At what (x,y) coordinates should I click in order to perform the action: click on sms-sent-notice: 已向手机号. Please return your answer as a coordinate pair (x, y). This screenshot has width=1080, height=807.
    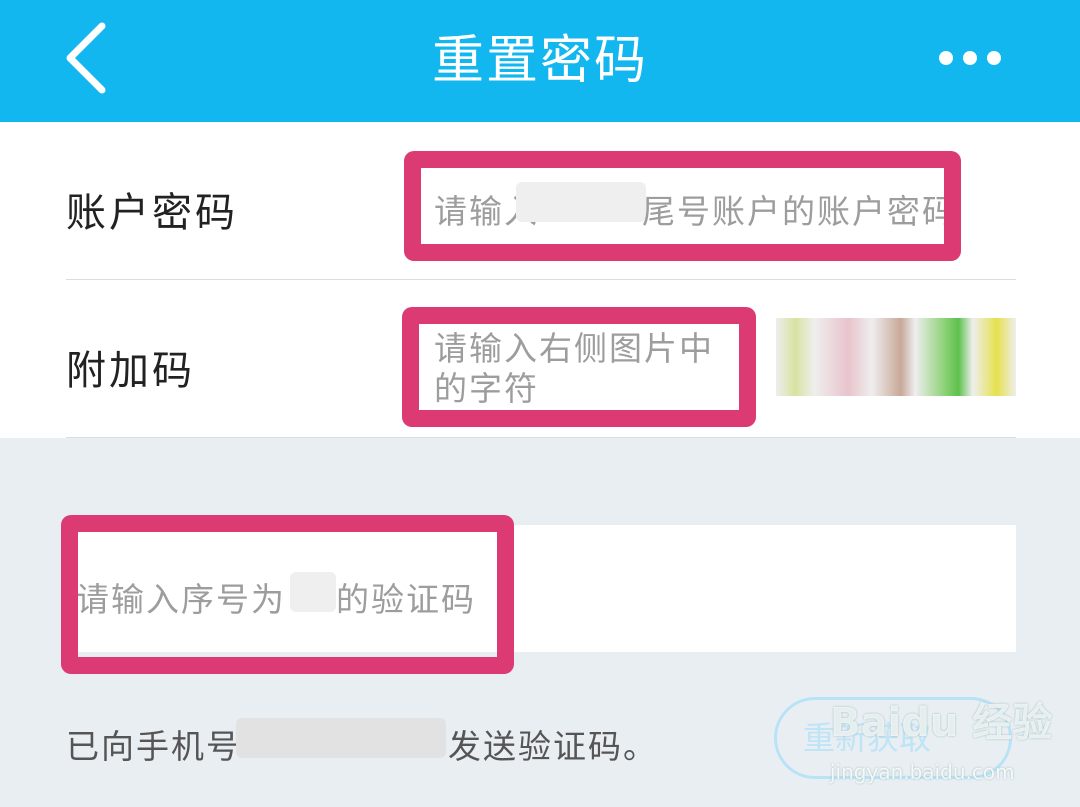
    Looking at the image, I should click on (153, 744).